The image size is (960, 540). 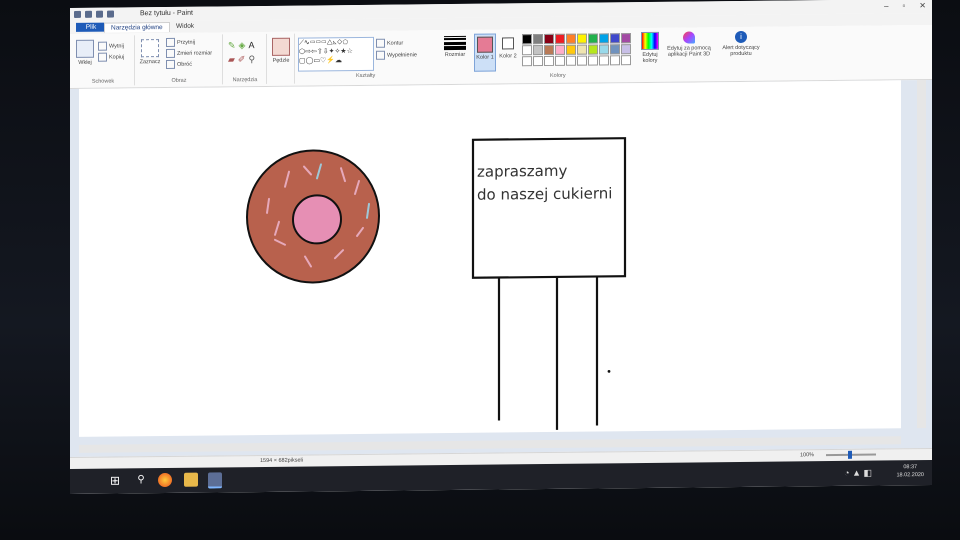 I want to click on crop-button: Przytnij, so click(x=181, y=42).